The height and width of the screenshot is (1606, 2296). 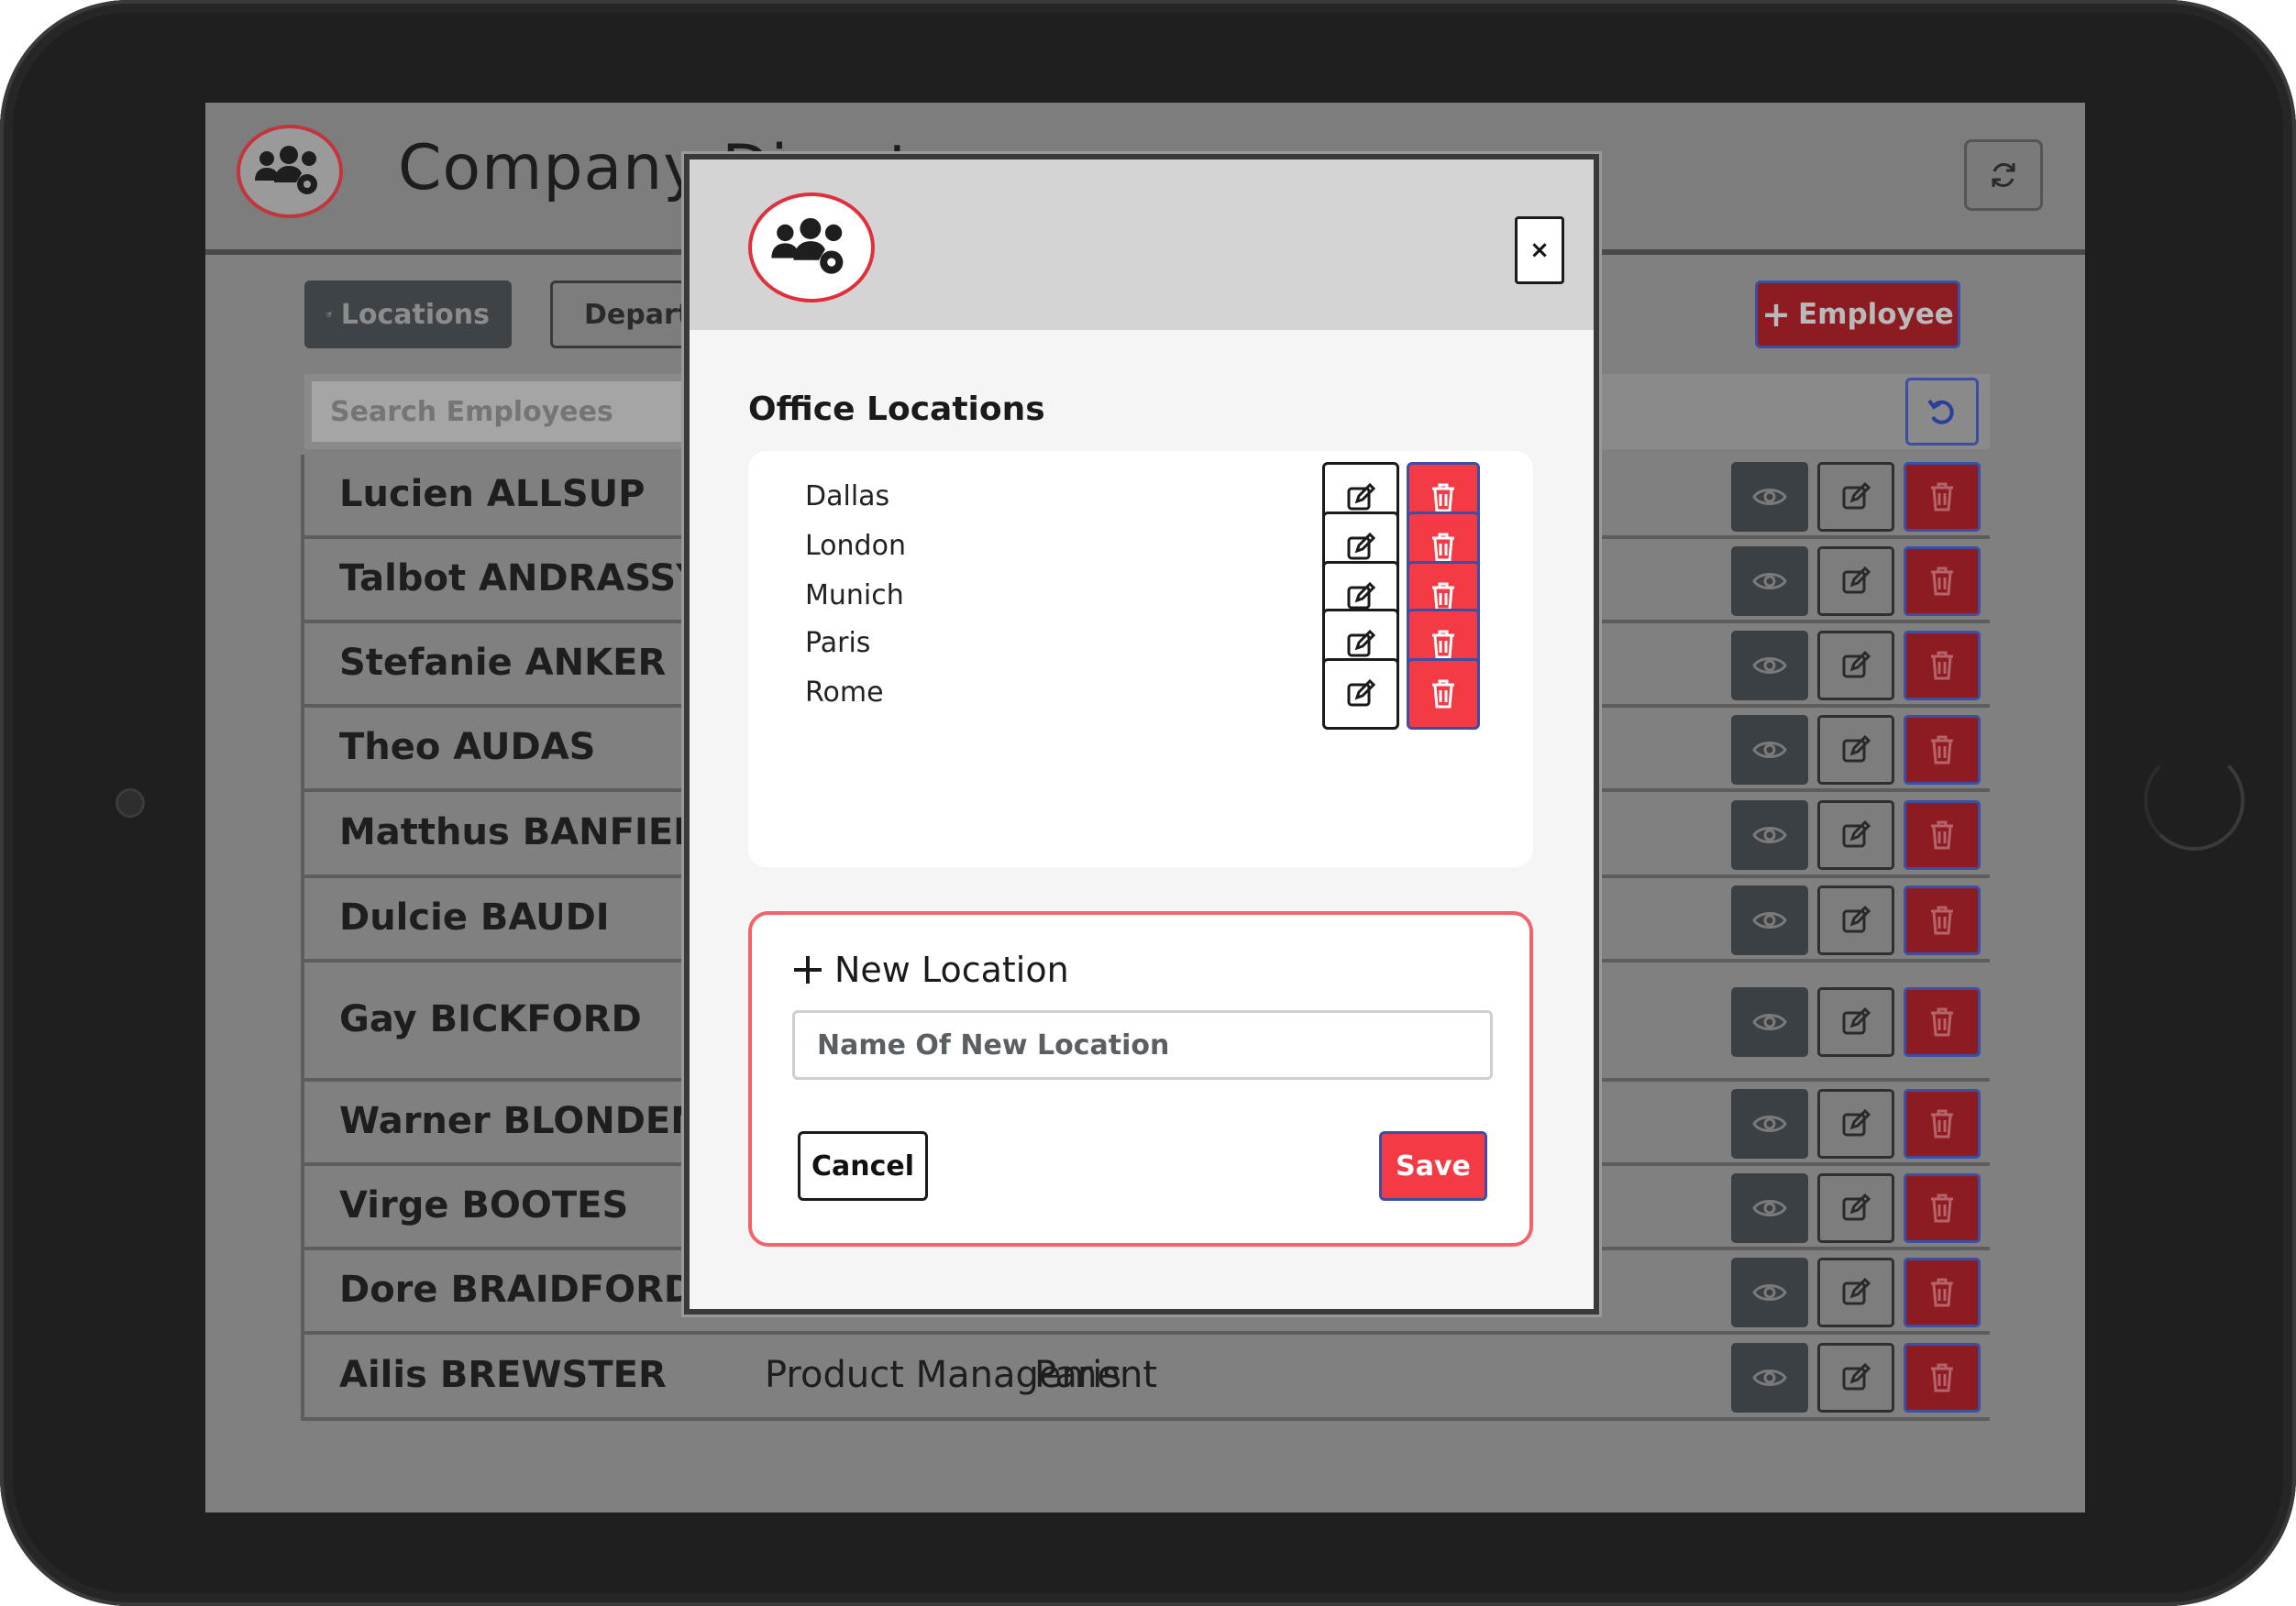 I want to click on refresh-button, so click(x=2004, y=175).